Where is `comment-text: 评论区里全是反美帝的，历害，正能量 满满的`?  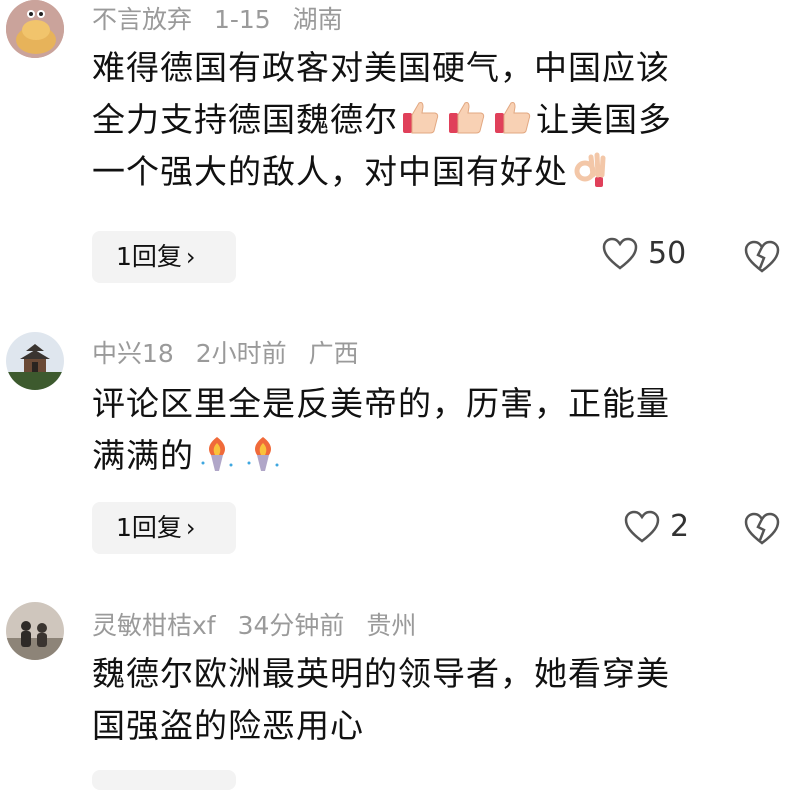
comment-text: 评论区里全是反美帝的，历害，正能量 满满的 is located at coordinates (437, 430).